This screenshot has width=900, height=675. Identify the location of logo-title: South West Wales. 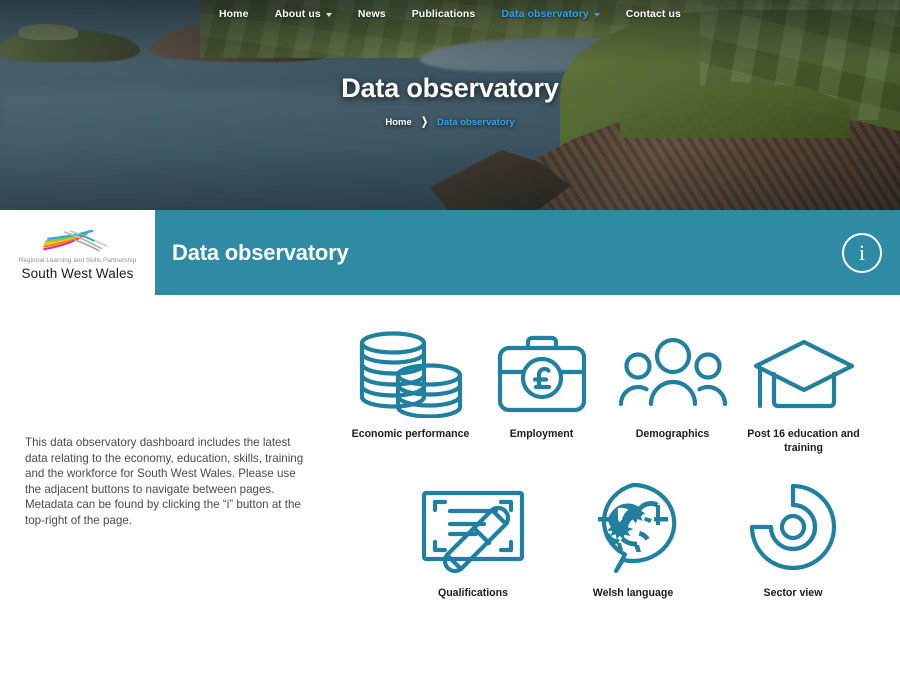
(77, 273).